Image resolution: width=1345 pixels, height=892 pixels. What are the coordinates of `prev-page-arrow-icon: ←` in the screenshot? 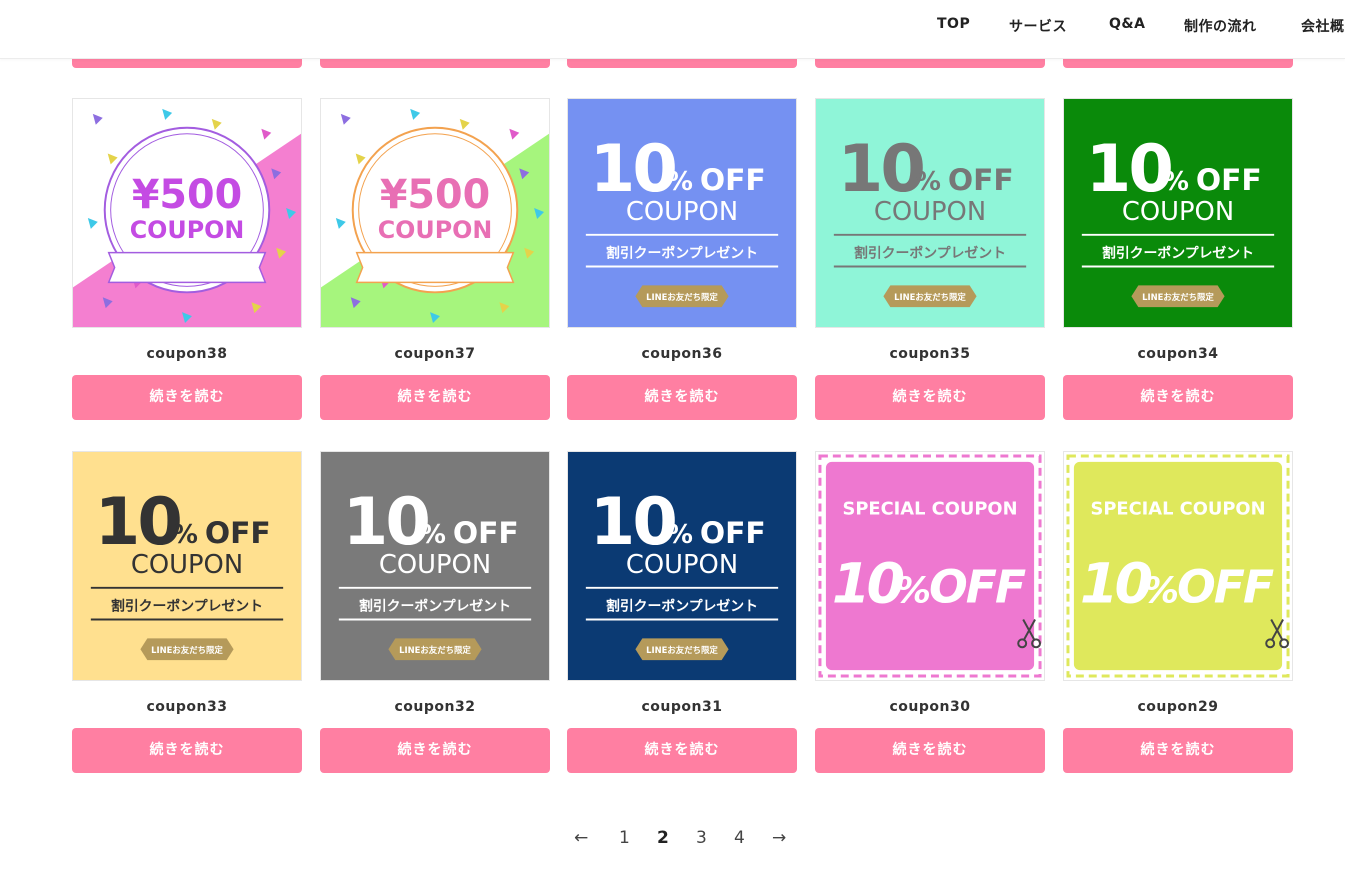 It's located at (581, 838).